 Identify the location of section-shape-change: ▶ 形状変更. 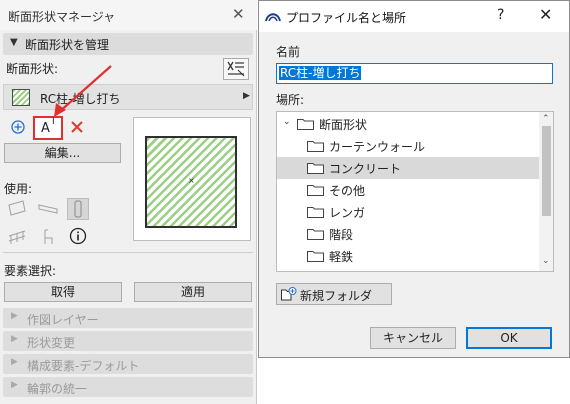
(128, 341).